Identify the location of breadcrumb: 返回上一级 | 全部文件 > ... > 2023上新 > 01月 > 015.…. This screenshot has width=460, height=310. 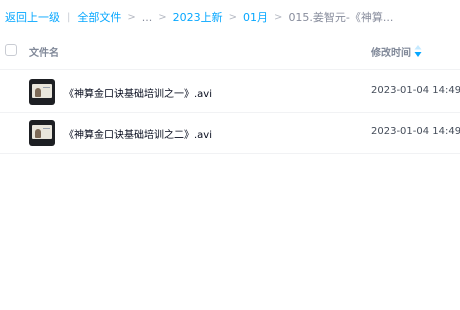
(199, 17).